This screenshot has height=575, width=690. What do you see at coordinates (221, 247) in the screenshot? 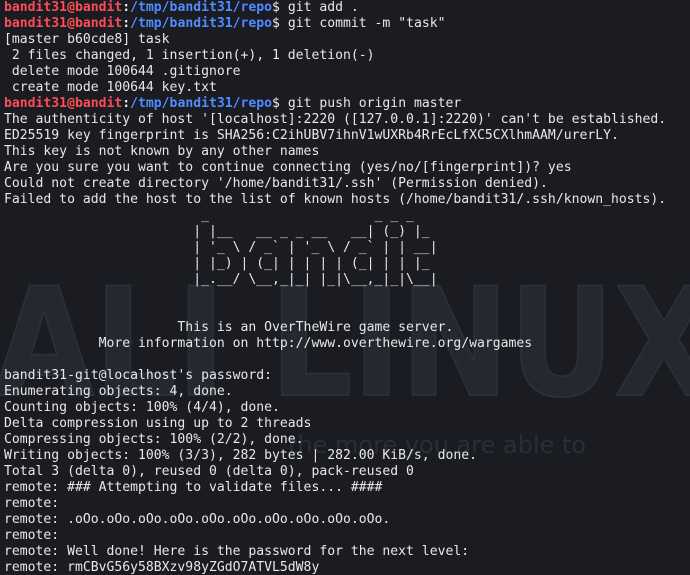
I see `output-line: | '_ \ / _` | '_ \ / _` | | __|` at bounding box center [221, 247].